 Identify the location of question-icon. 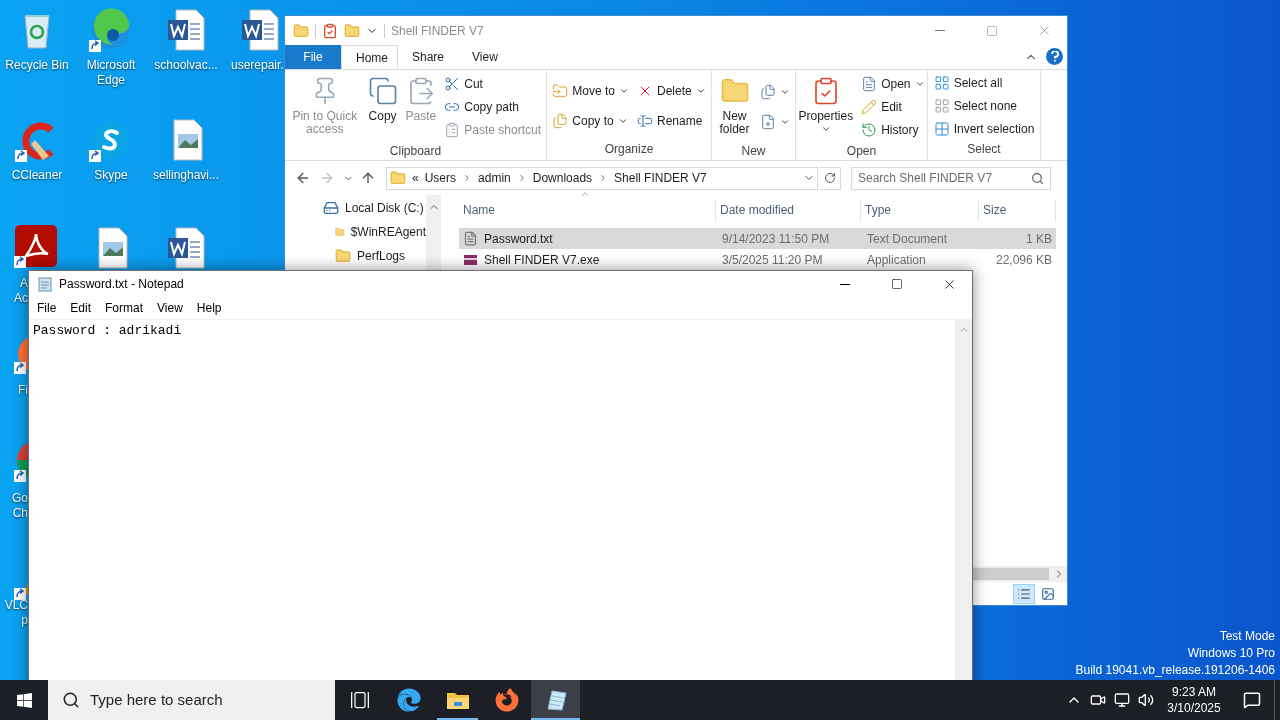
(1054, 56).